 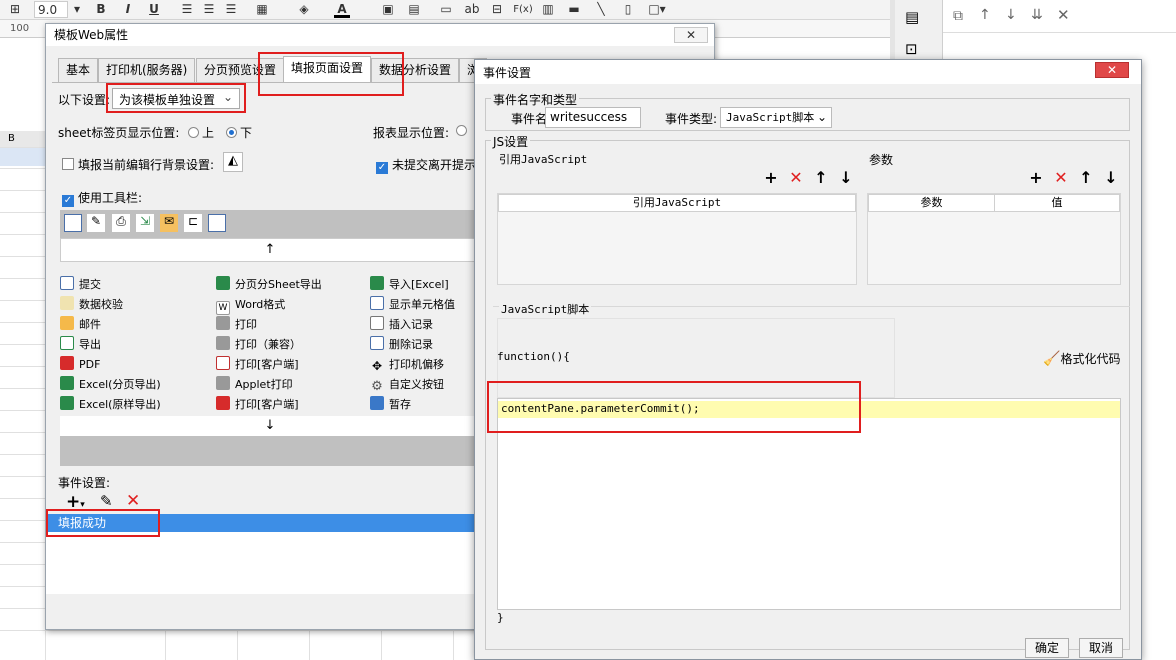 What do you see at coordinates (80, 345) in the screenshot?
I see `toolbar-item: 导出` at bounding box center [80, 345].